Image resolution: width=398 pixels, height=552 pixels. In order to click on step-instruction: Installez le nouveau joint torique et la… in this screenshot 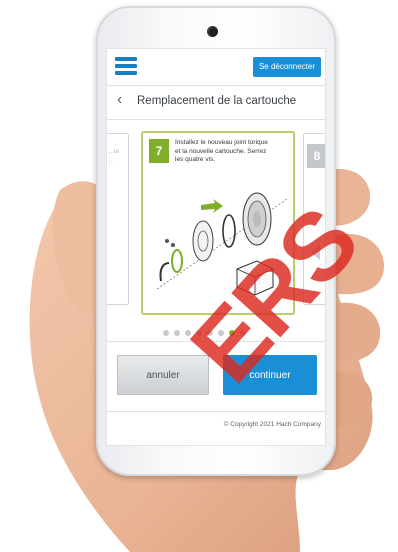, I will do `click(221, 151)`.